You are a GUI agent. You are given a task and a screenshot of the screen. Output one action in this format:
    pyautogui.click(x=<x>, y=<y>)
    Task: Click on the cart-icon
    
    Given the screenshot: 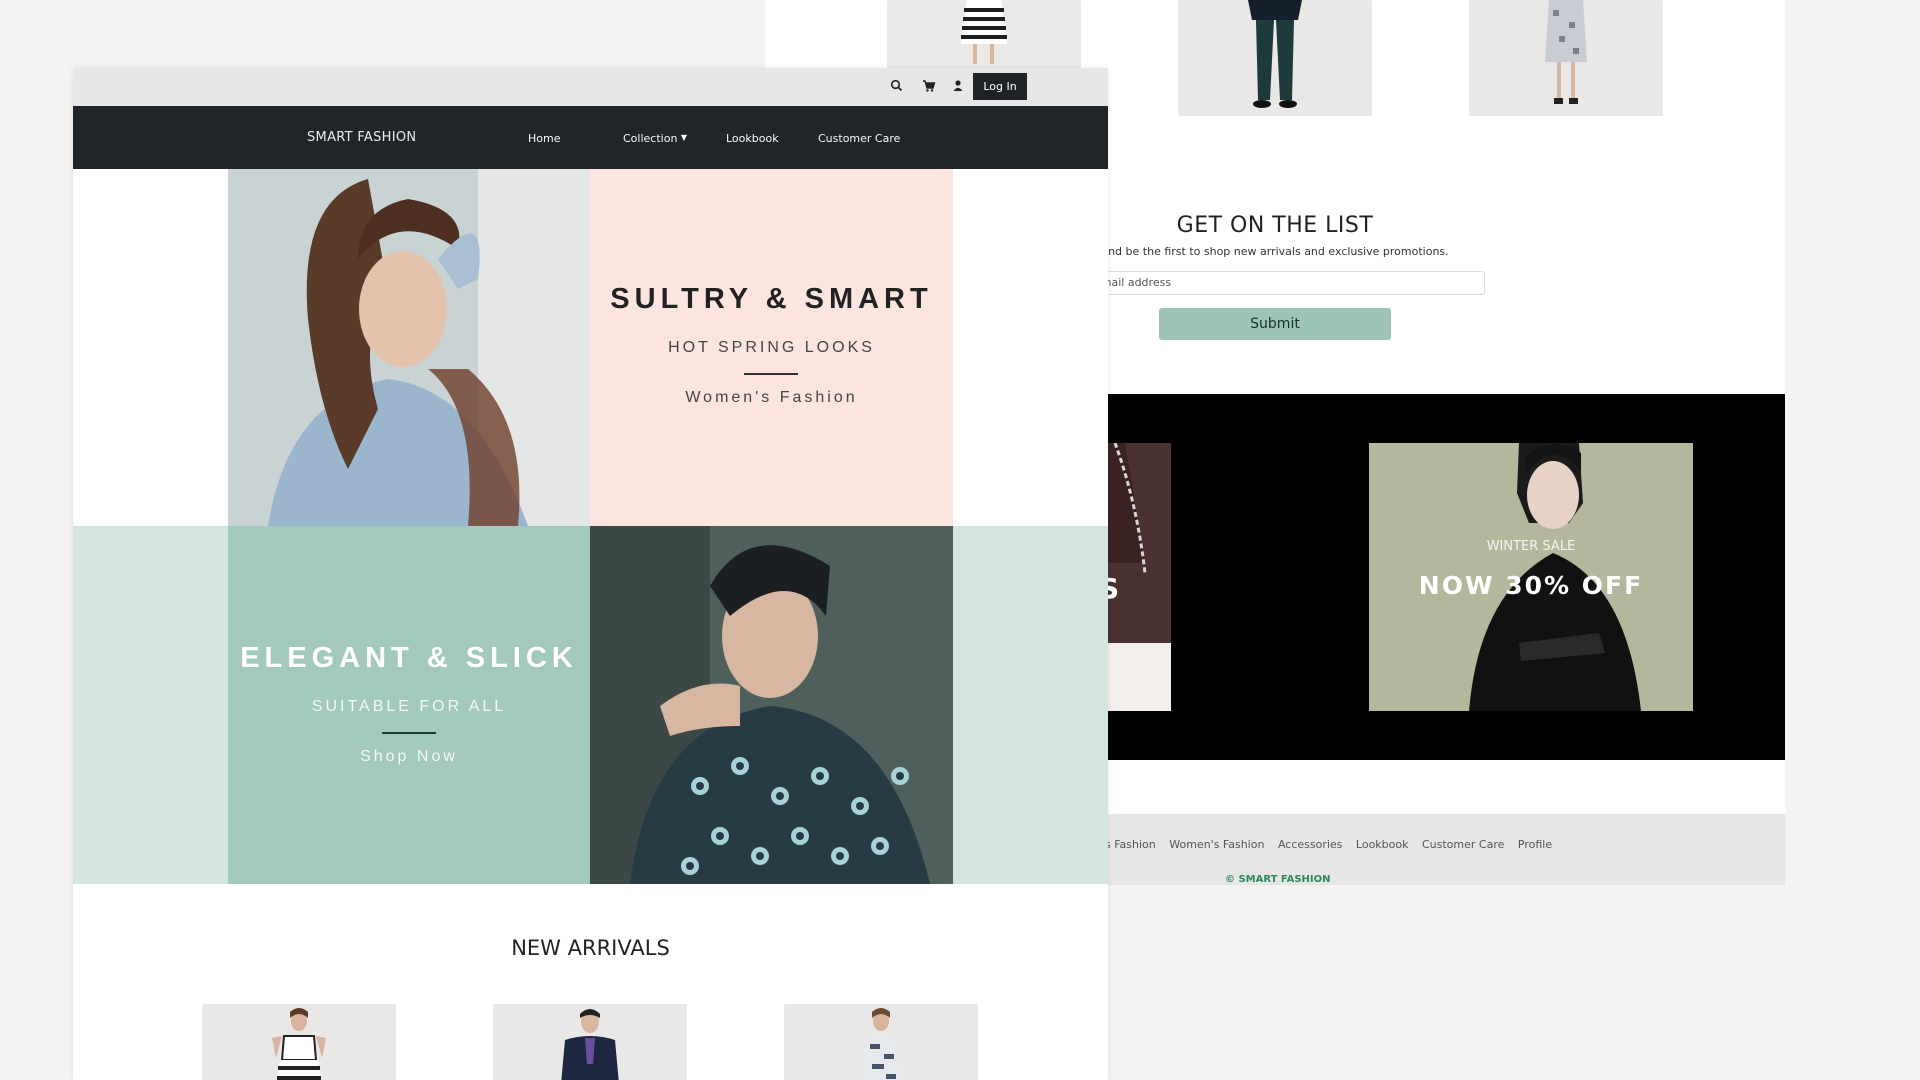 What is the action you would take?
    pyautogui.click(x=929, y=86)
    